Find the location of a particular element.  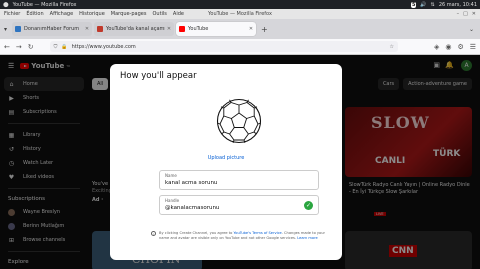

name-label: Name is located at coordinates (171, 175).